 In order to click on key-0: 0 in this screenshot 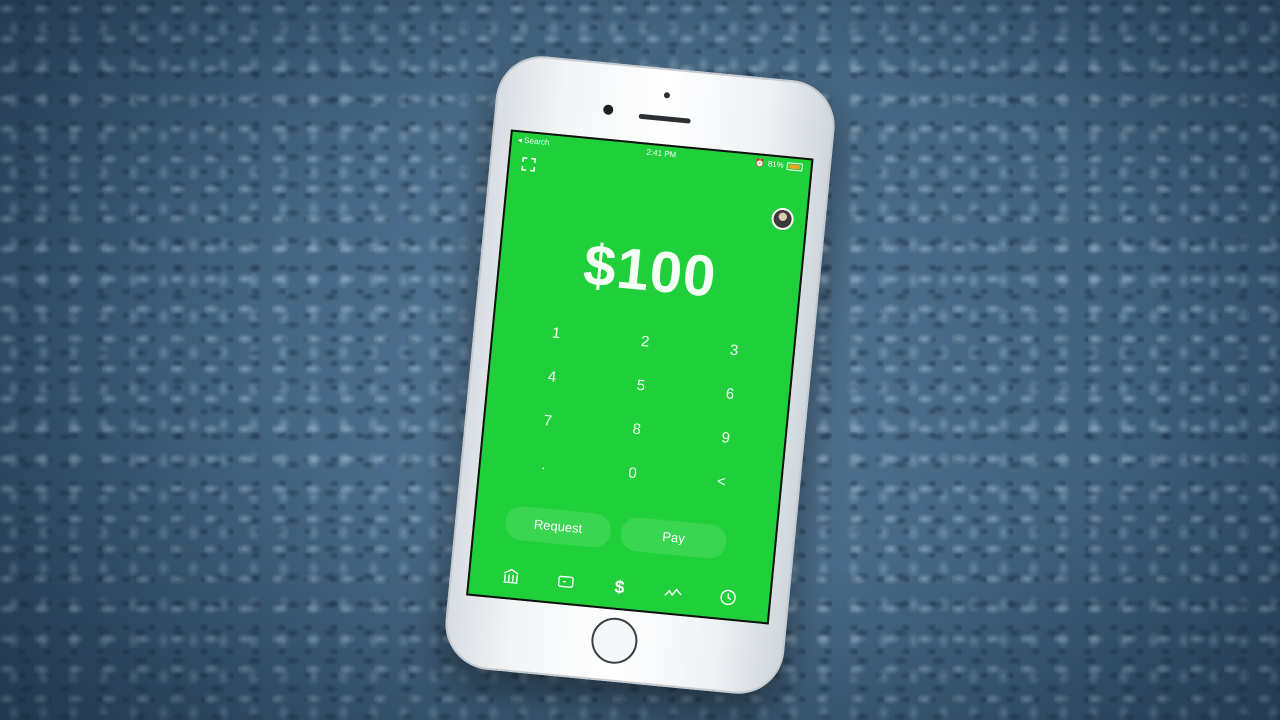, I will do `click(632, 474)`.